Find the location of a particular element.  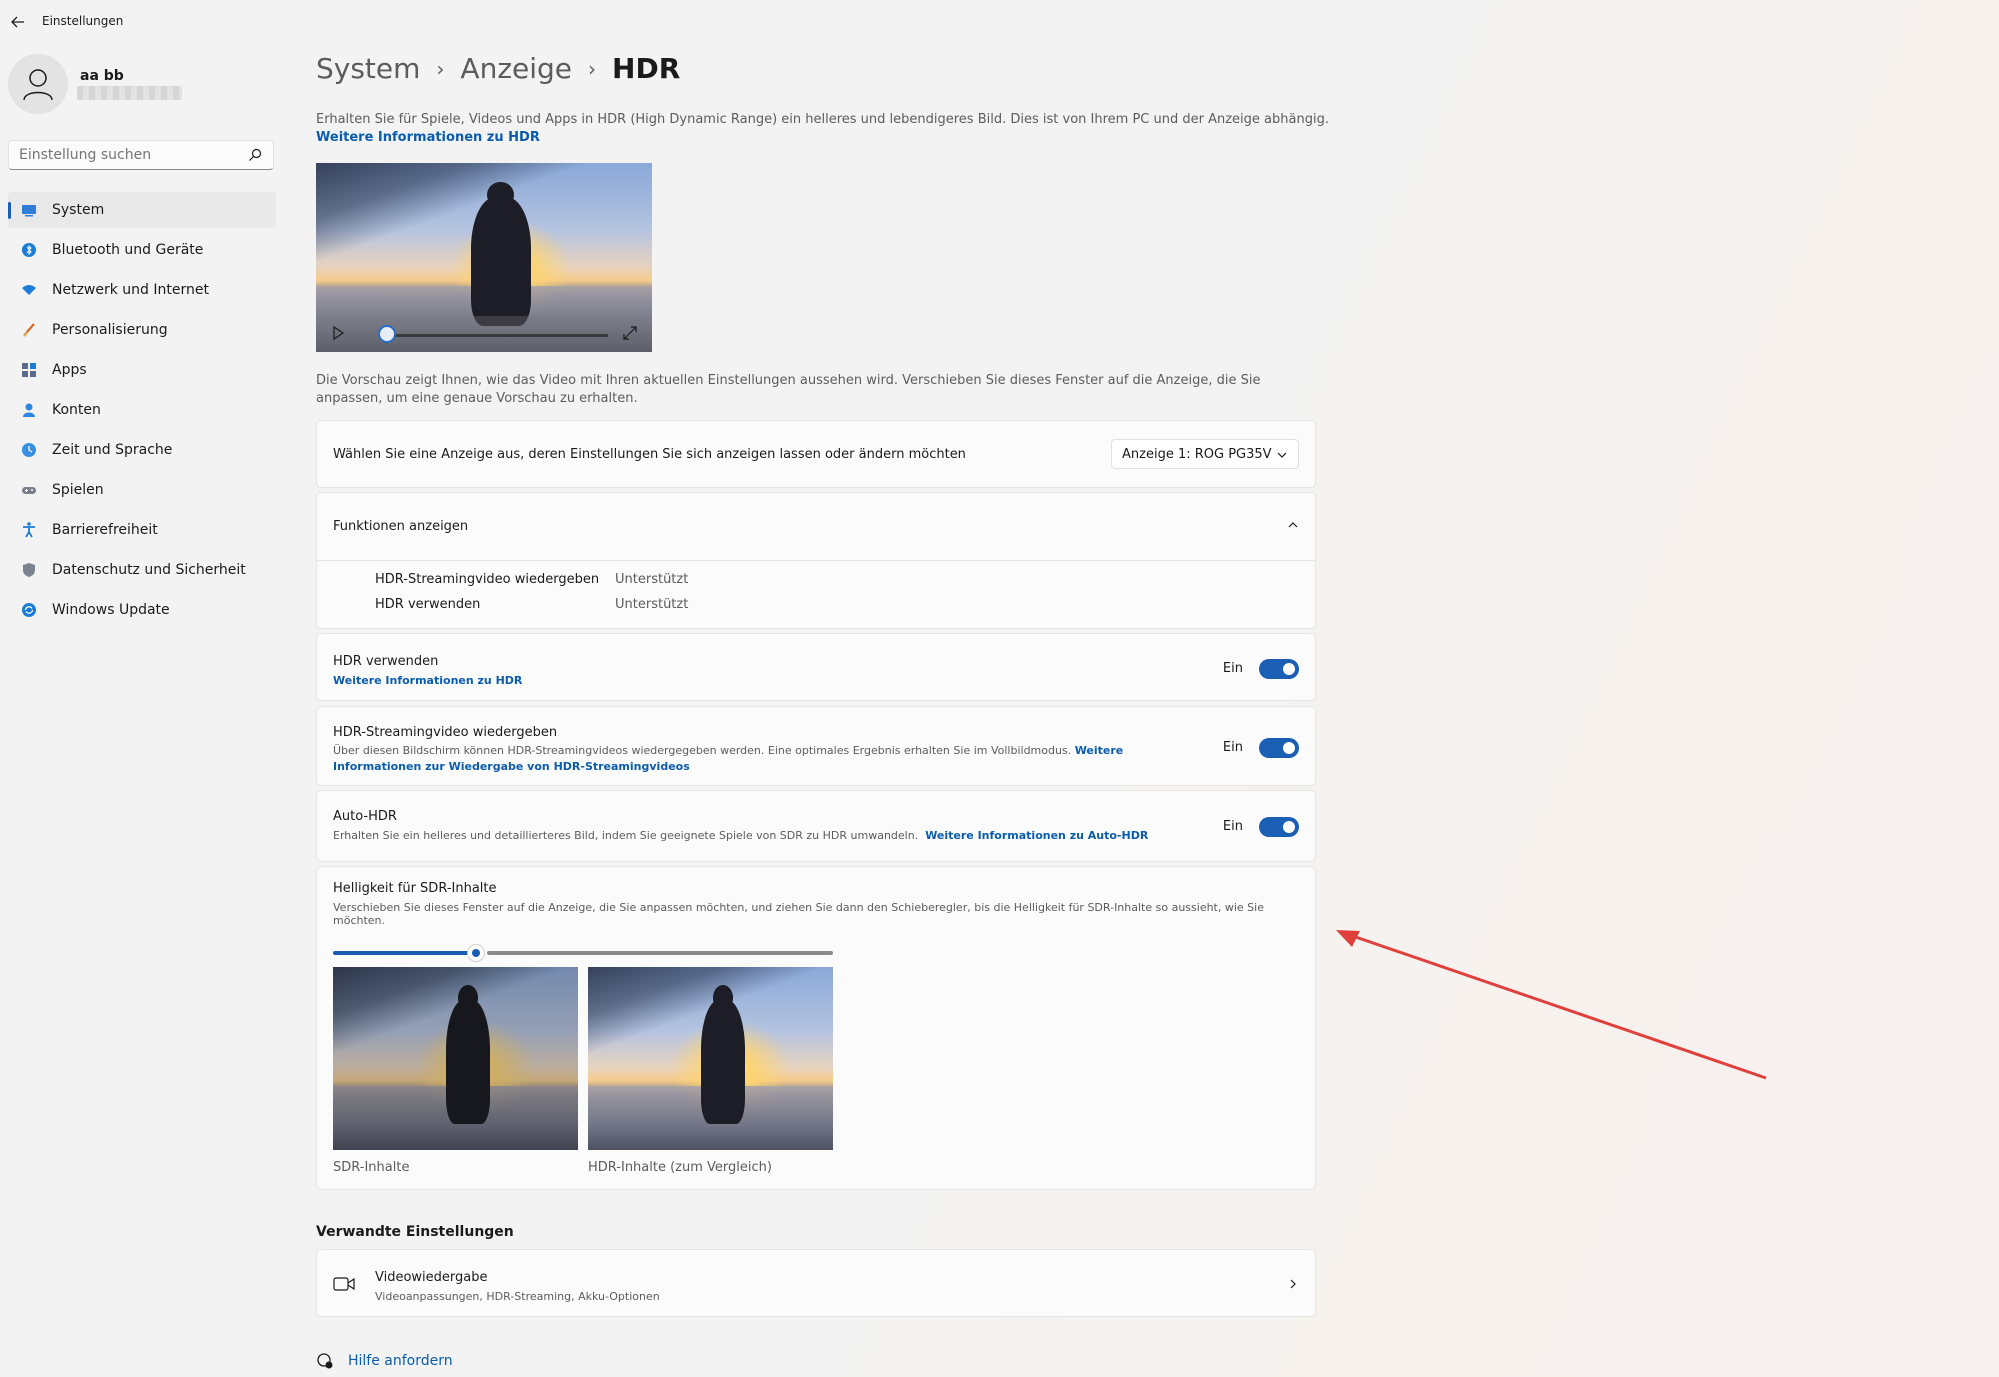

back-arrow-icon is located at coordinates (18, 22).